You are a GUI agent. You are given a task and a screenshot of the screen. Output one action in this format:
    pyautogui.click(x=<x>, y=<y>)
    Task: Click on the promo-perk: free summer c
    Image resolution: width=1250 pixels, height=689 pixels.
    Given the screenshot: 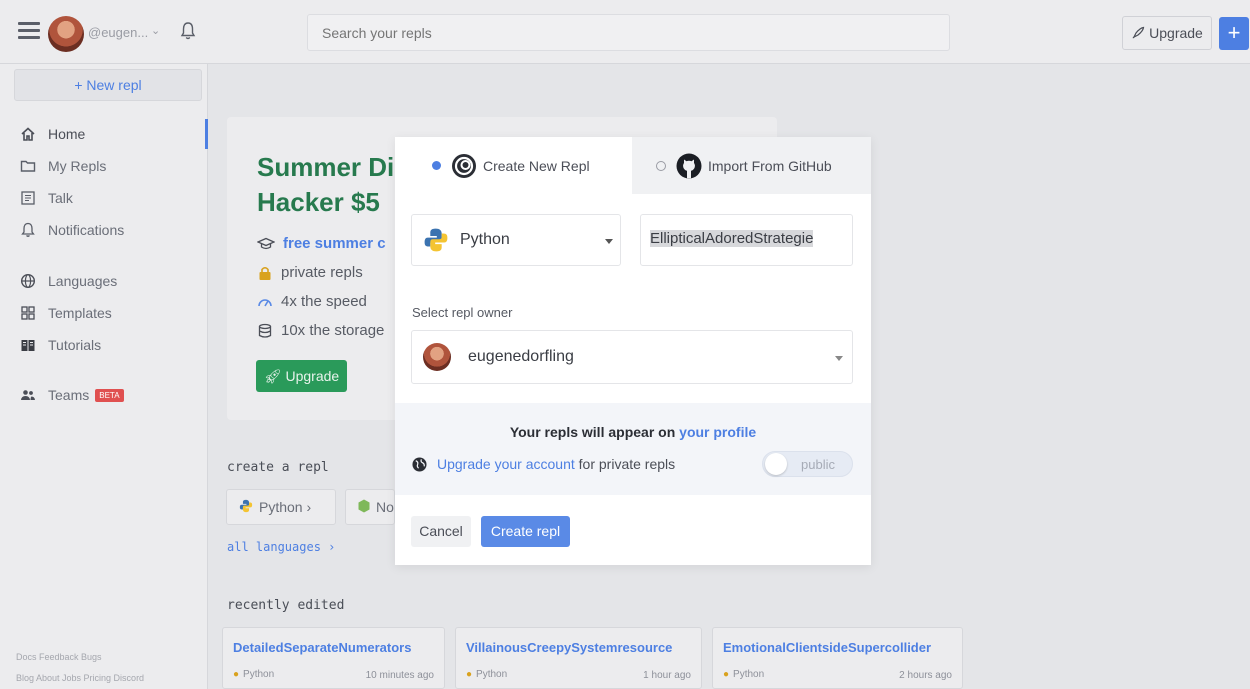 What is the action you would take?
    pyautogui.click(x=321, y=243)
    